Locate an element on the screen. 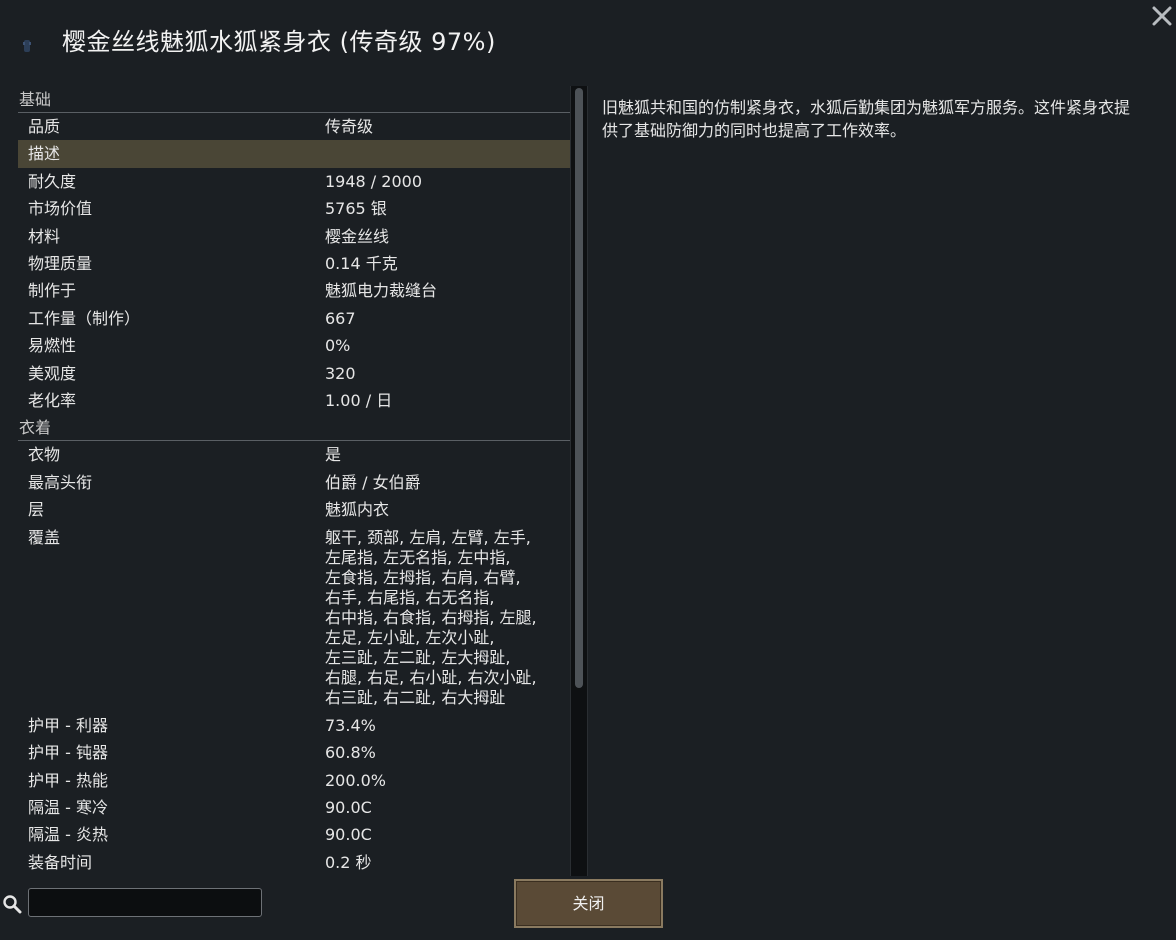 This screenshot has width=1176, height=940. stat-row: 工作量（制作） 667 is located at coordinates (294, 318).